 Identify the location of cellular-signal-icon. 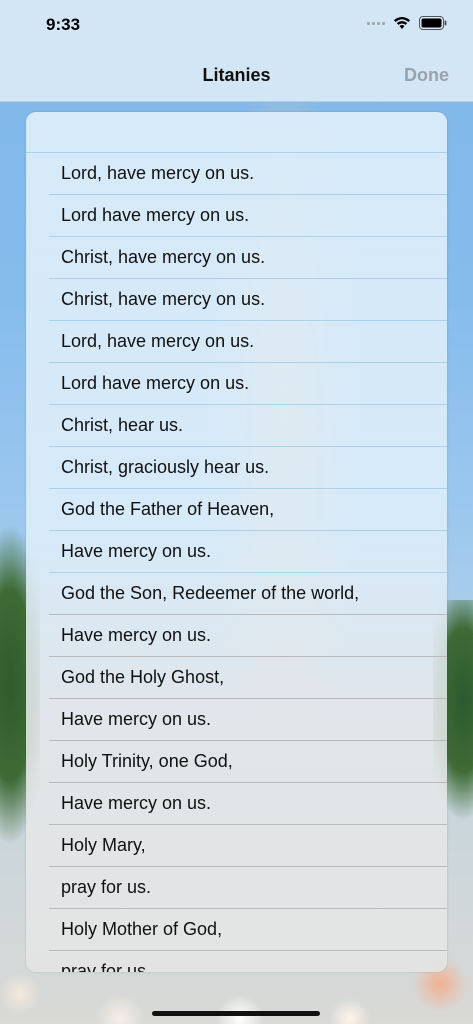
(376, 23).